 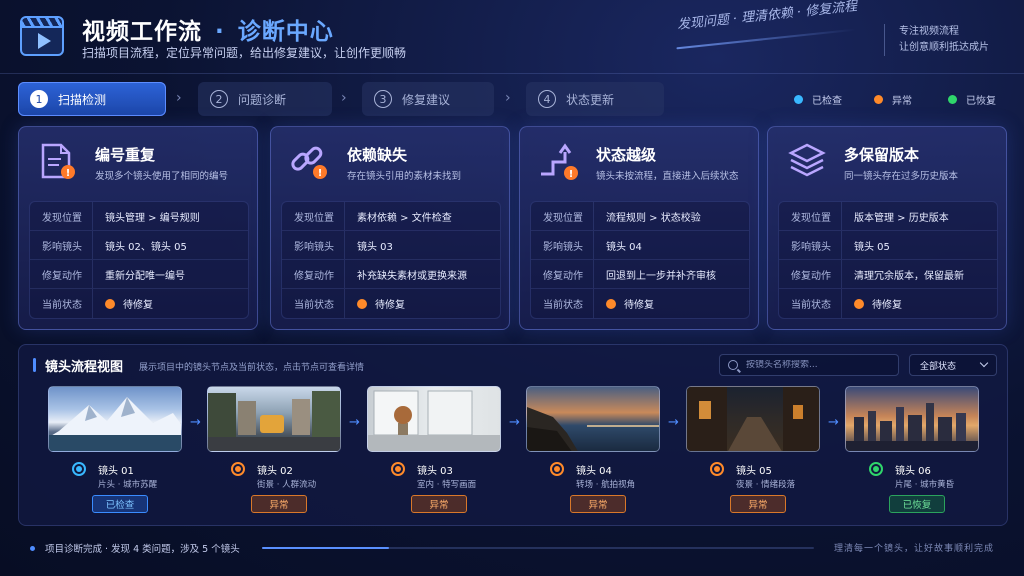 What do you see at coordinates (753, 419) in the screenshot?
I see `shot-thumbnail-night-alley` at bounding box center [753, 419].